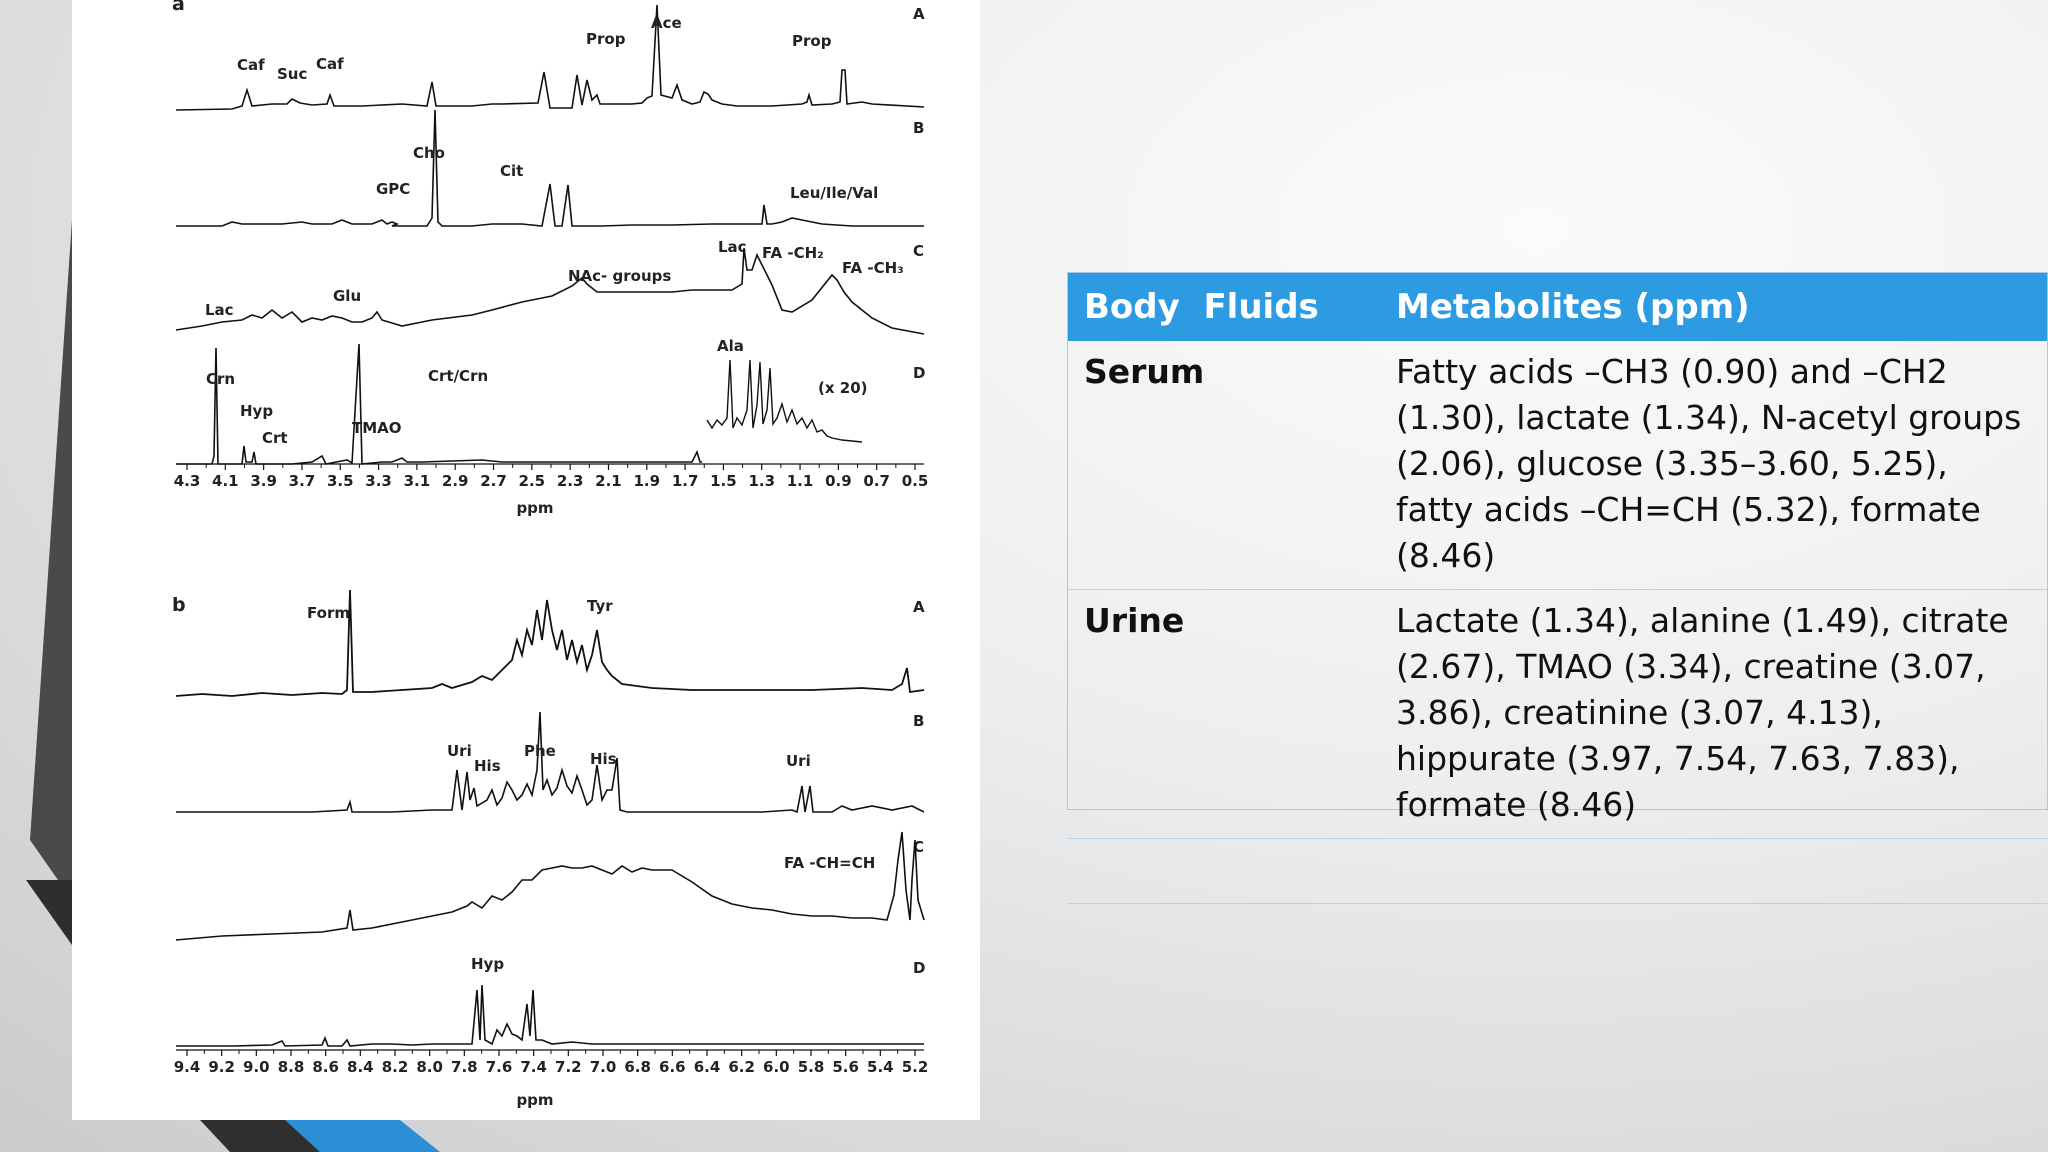 The width and height of the screenshot is (2048, 1152). I want to click on peak-label: Crn, so click(220, 379).